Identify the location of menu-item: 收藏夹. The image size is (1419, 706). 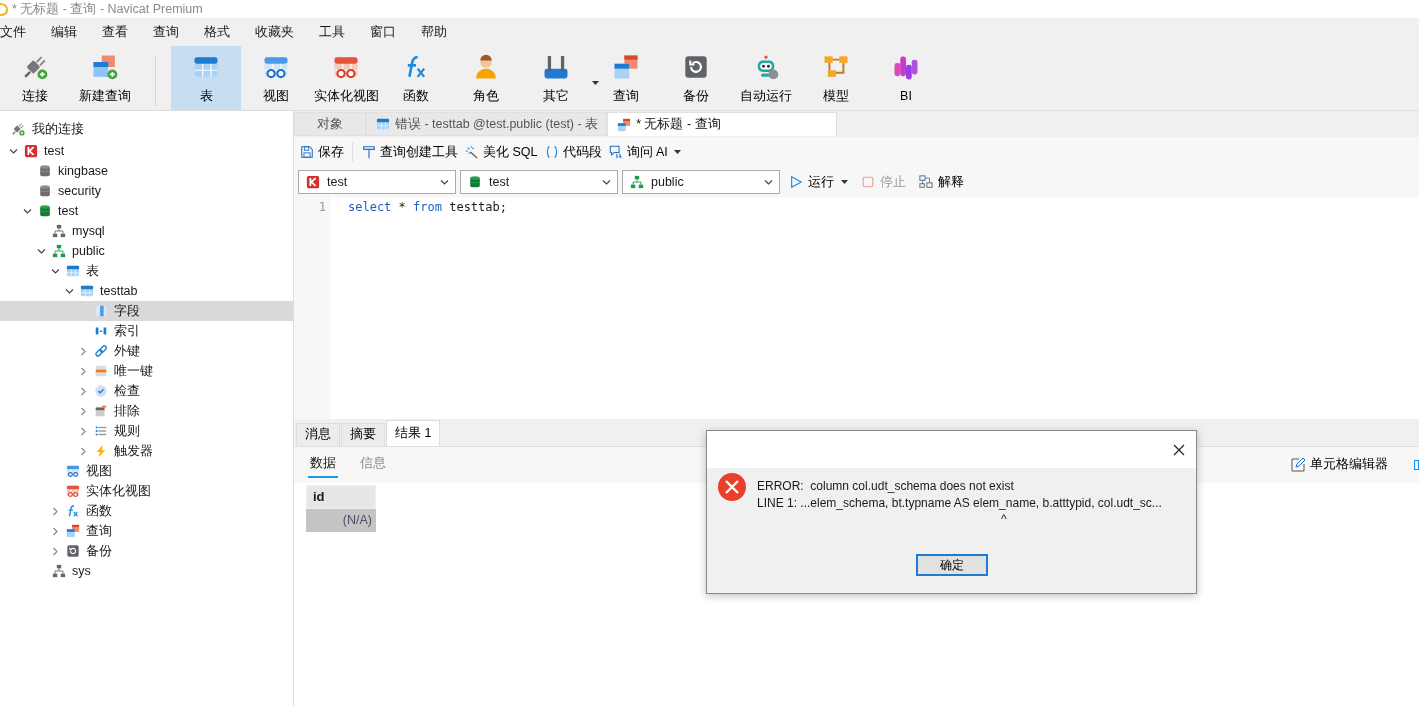
(274, 32).